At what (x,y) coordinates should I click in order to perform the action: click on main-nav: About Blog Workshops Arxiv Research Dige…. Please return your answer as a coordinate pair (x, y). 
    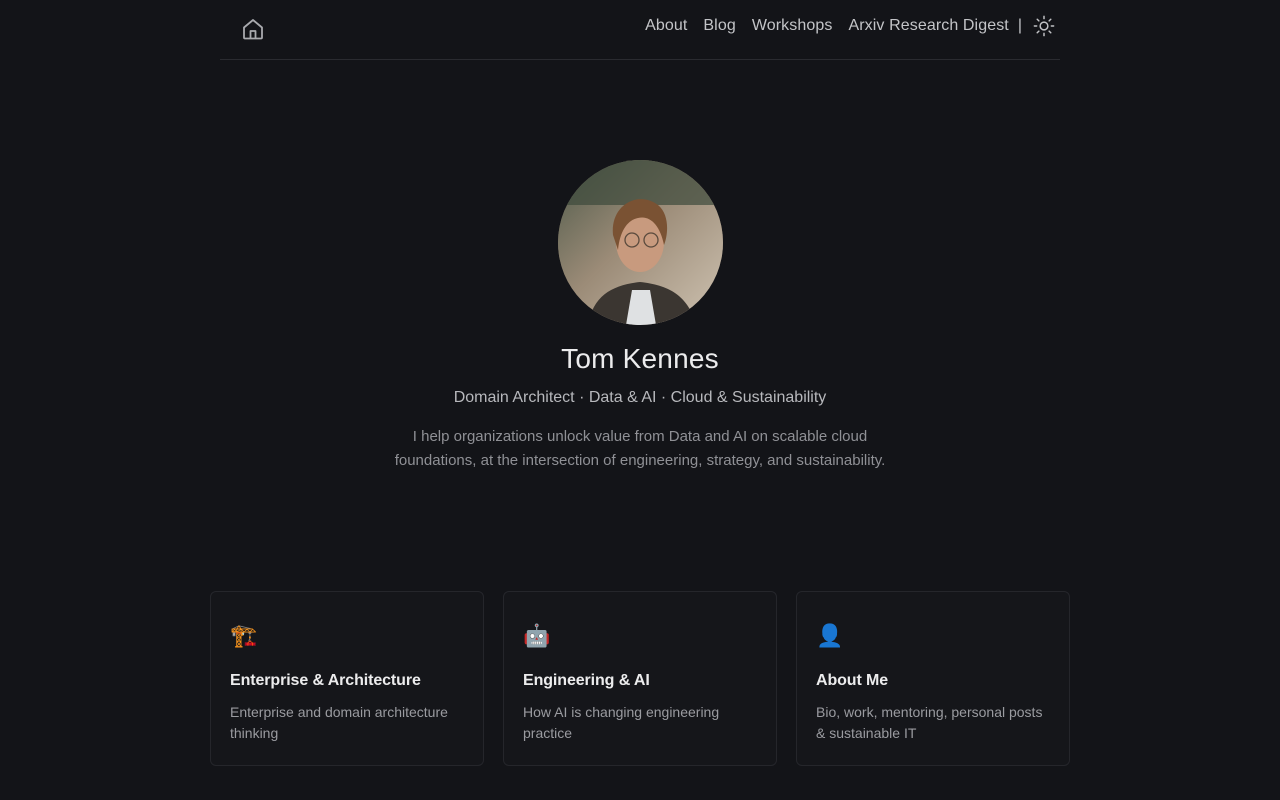
    Looking at the image, I should click on (842, 26).